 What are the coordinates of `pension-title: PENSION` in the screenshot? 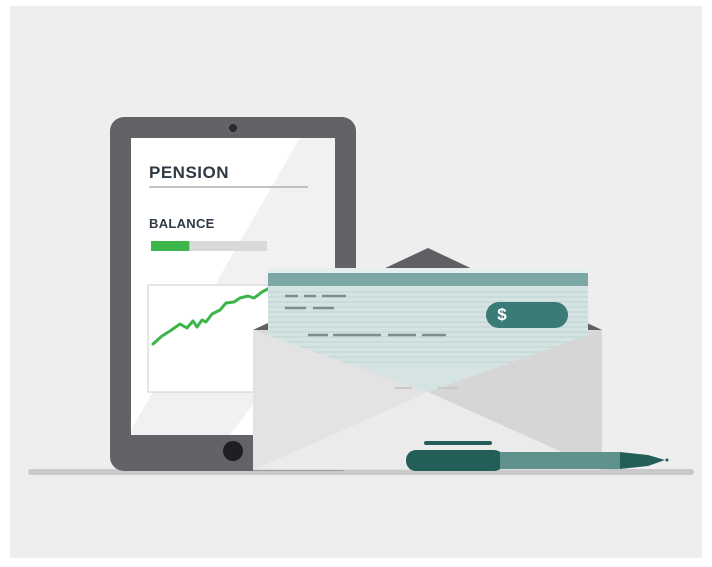 It's located at (189, 172).